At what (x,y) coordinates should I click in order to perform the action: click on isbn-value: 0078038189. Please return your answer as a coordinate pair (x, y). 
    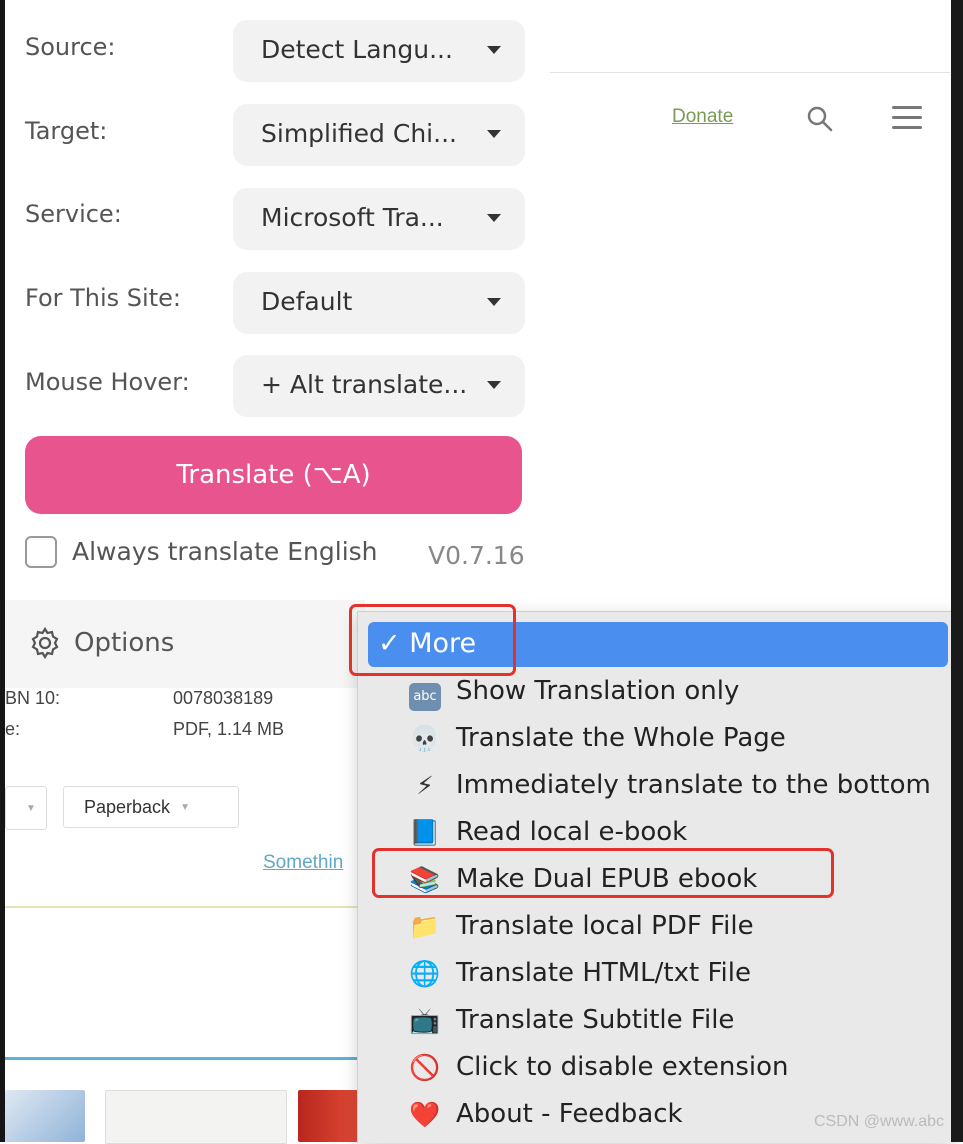
    Looking at the image, I should click on (223, 698).